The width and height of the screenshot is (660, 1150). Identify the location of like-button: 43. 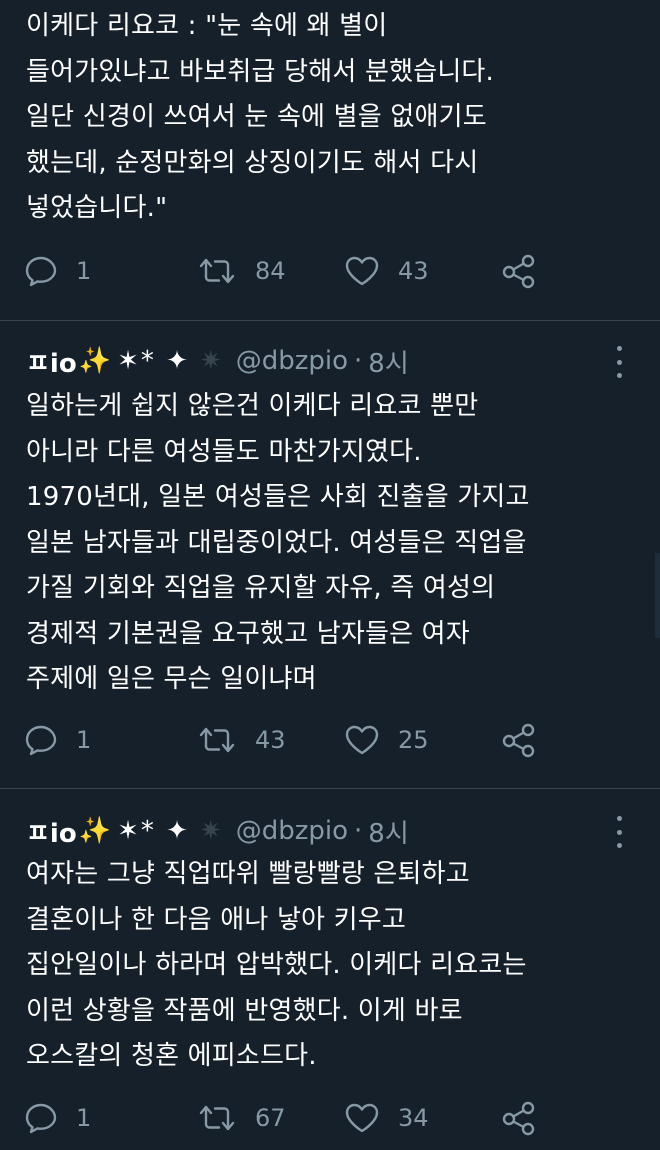
(386, 271).